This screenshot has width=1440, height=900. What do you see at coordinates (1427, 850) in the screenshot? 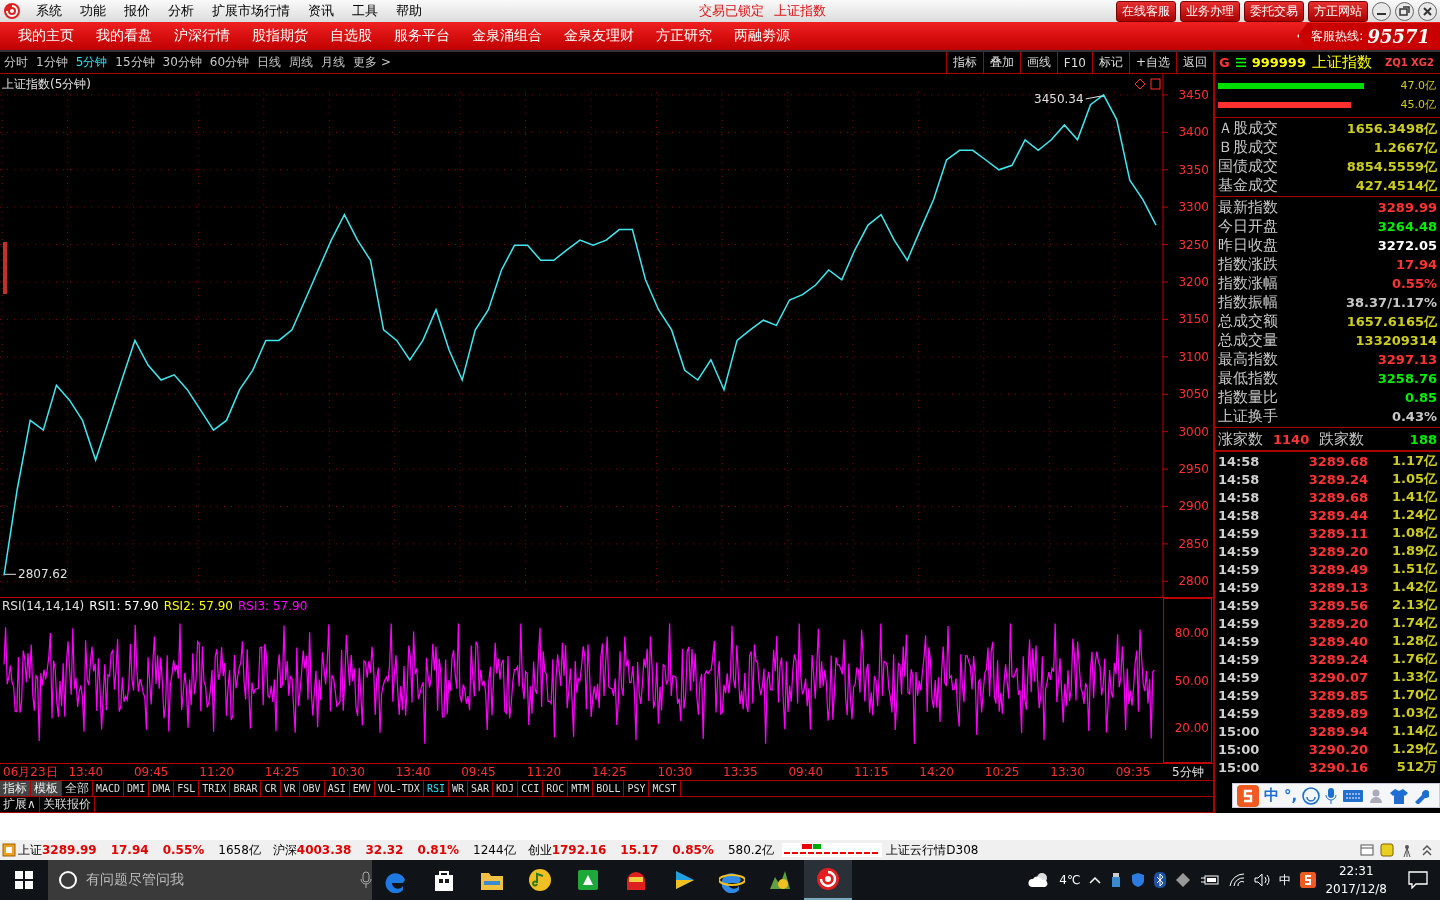
I see `chevrons-up-icon` at bounding box center [1427, 850].